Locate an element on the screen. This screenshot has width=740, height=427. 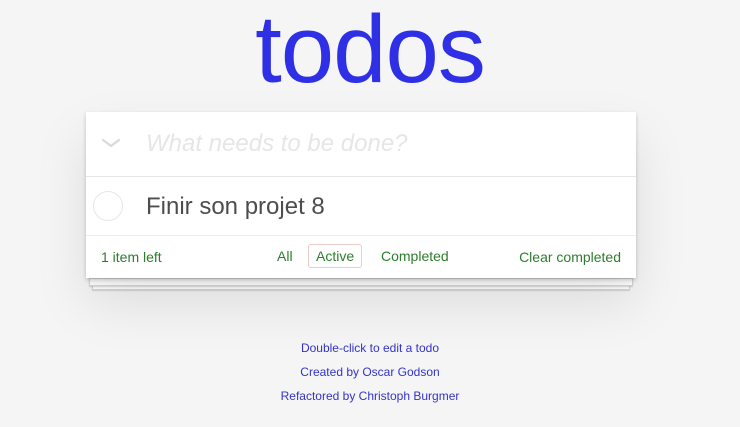
todo-label: Finir son projet 8 is located at coordinates (235, 207).